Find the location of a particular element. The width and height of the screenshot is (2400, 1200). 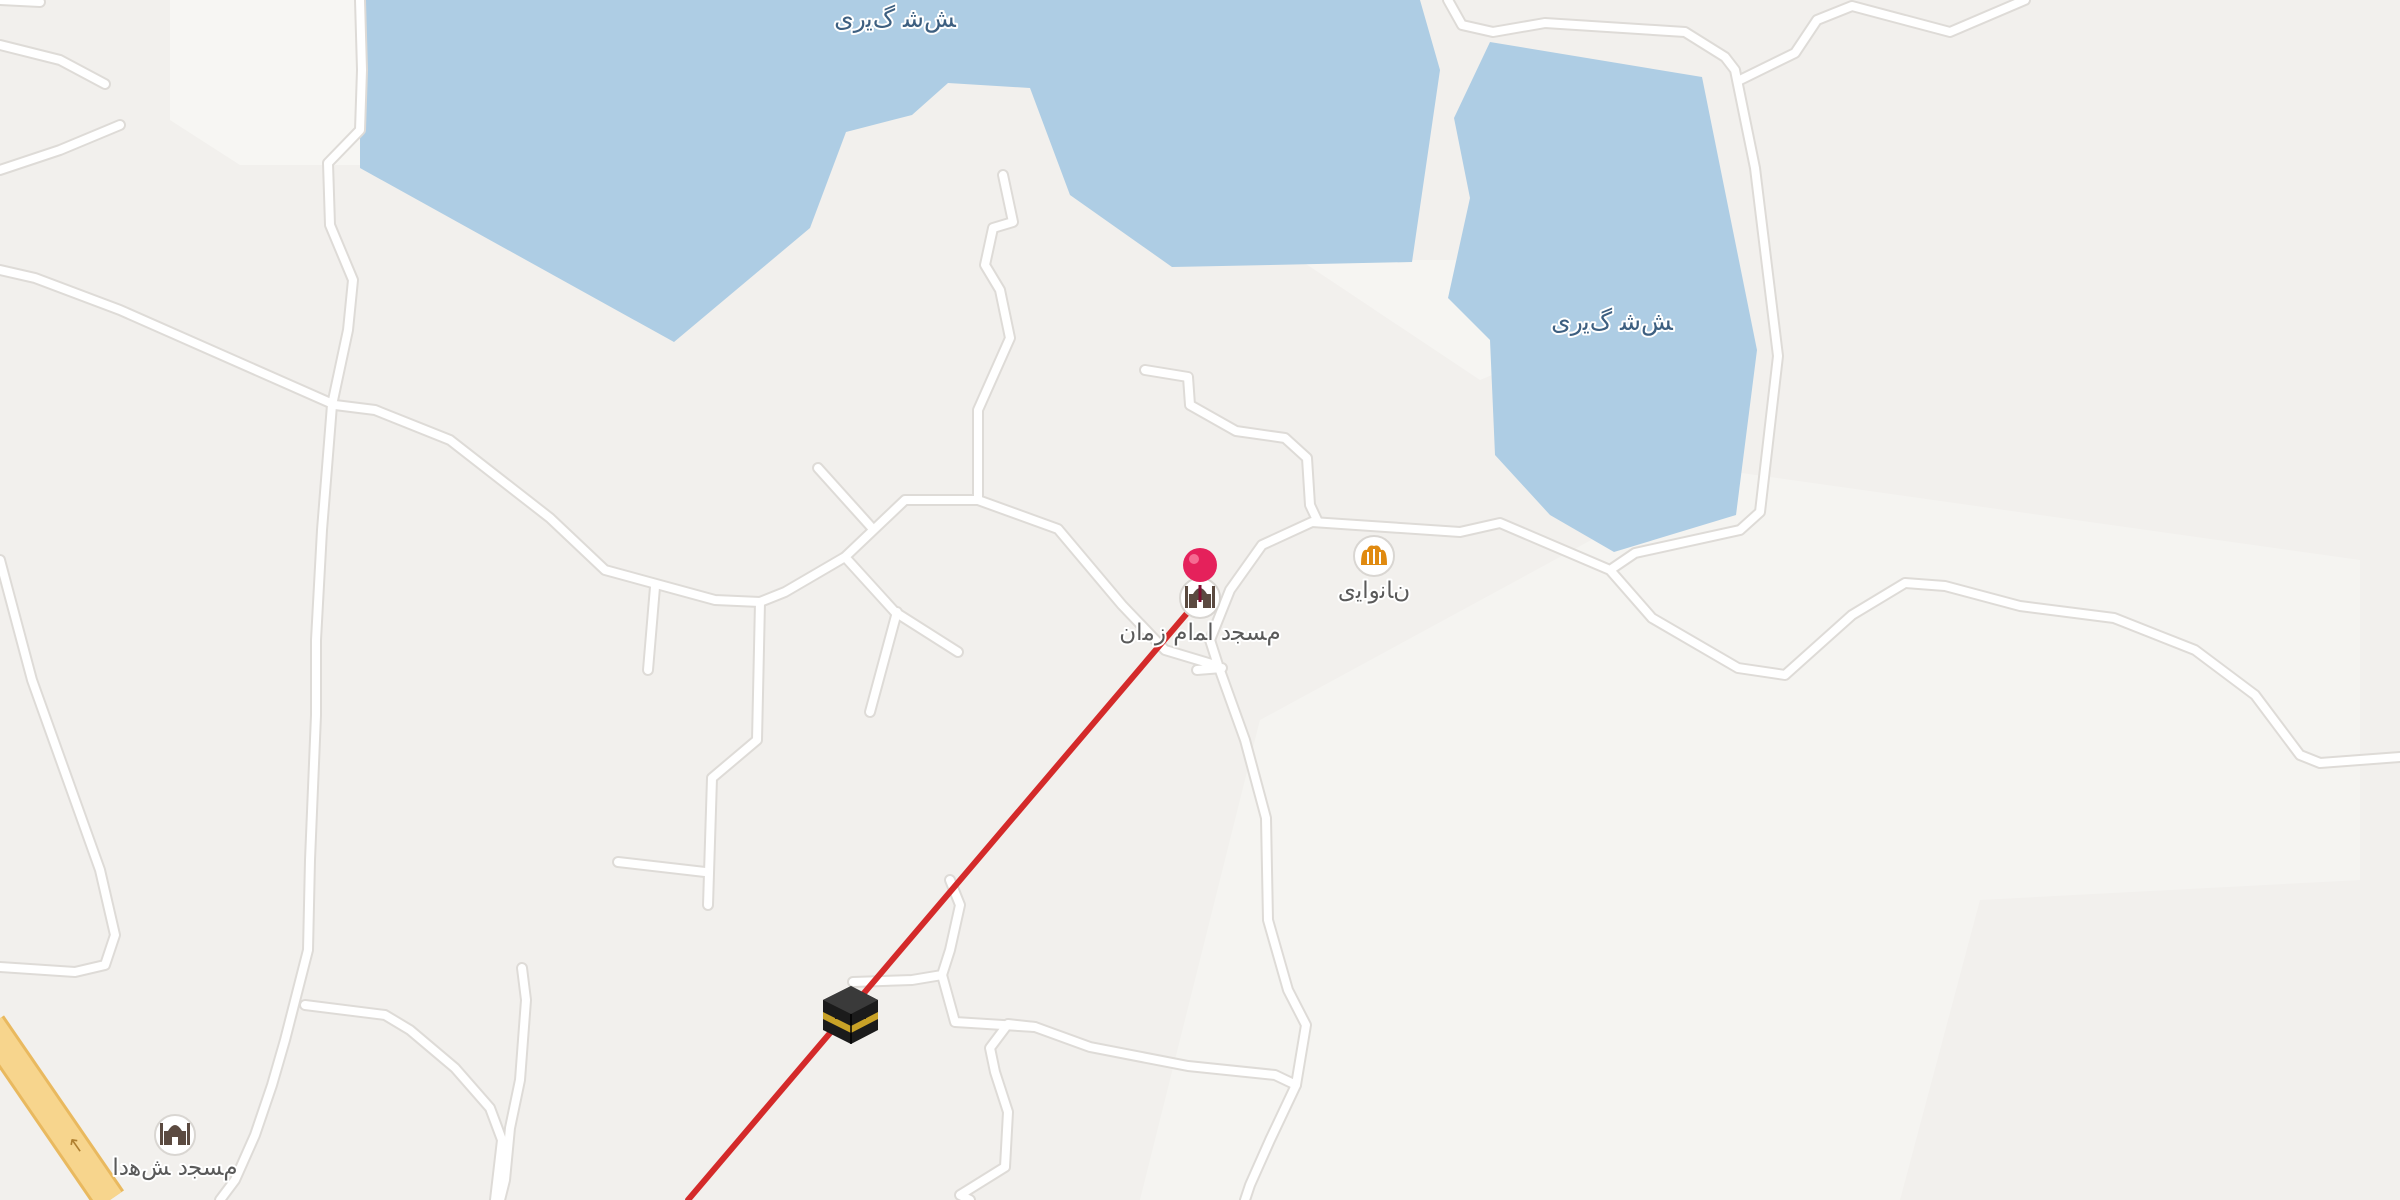

poi-label: ﻥﺎﻧﻭﺍﯾی is located at coordinates (1374, 591).